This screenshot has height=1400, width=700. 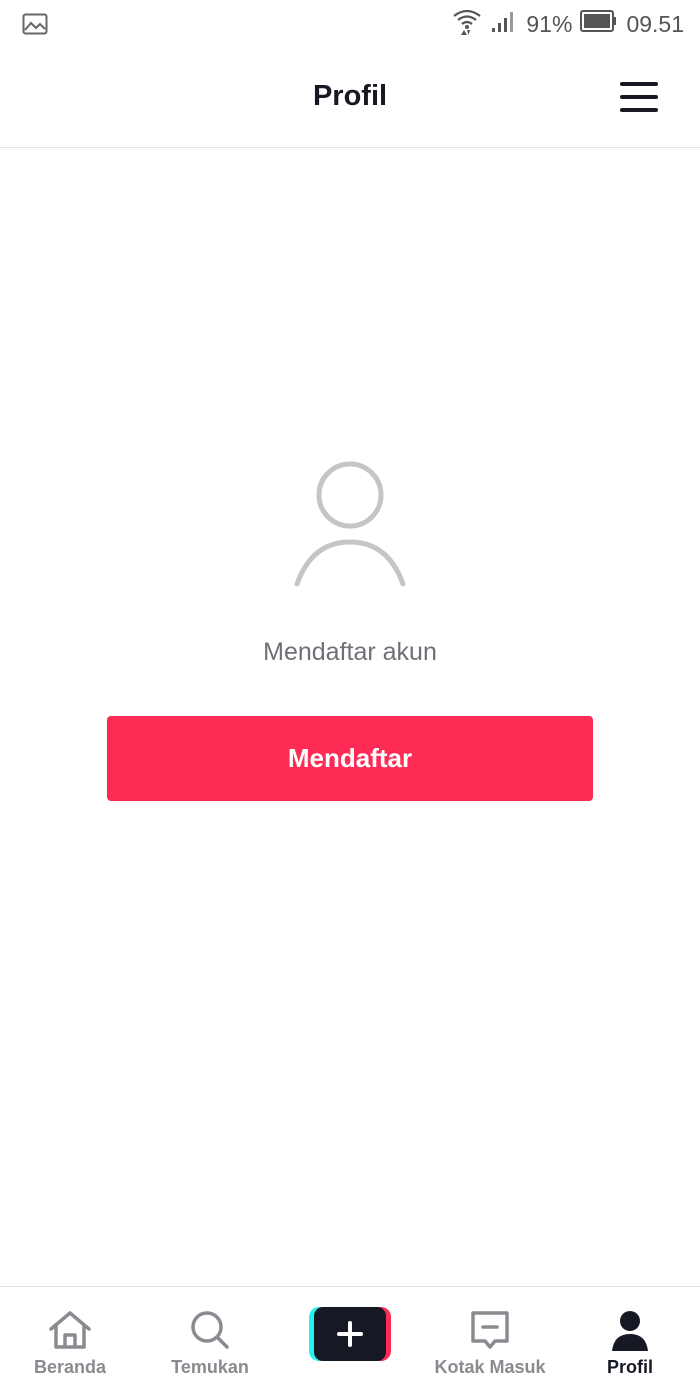 What do you see at coordinates (549, 23) in the screenshot?
I see `battery-percent: 91%` at bounding box center [549, 23].